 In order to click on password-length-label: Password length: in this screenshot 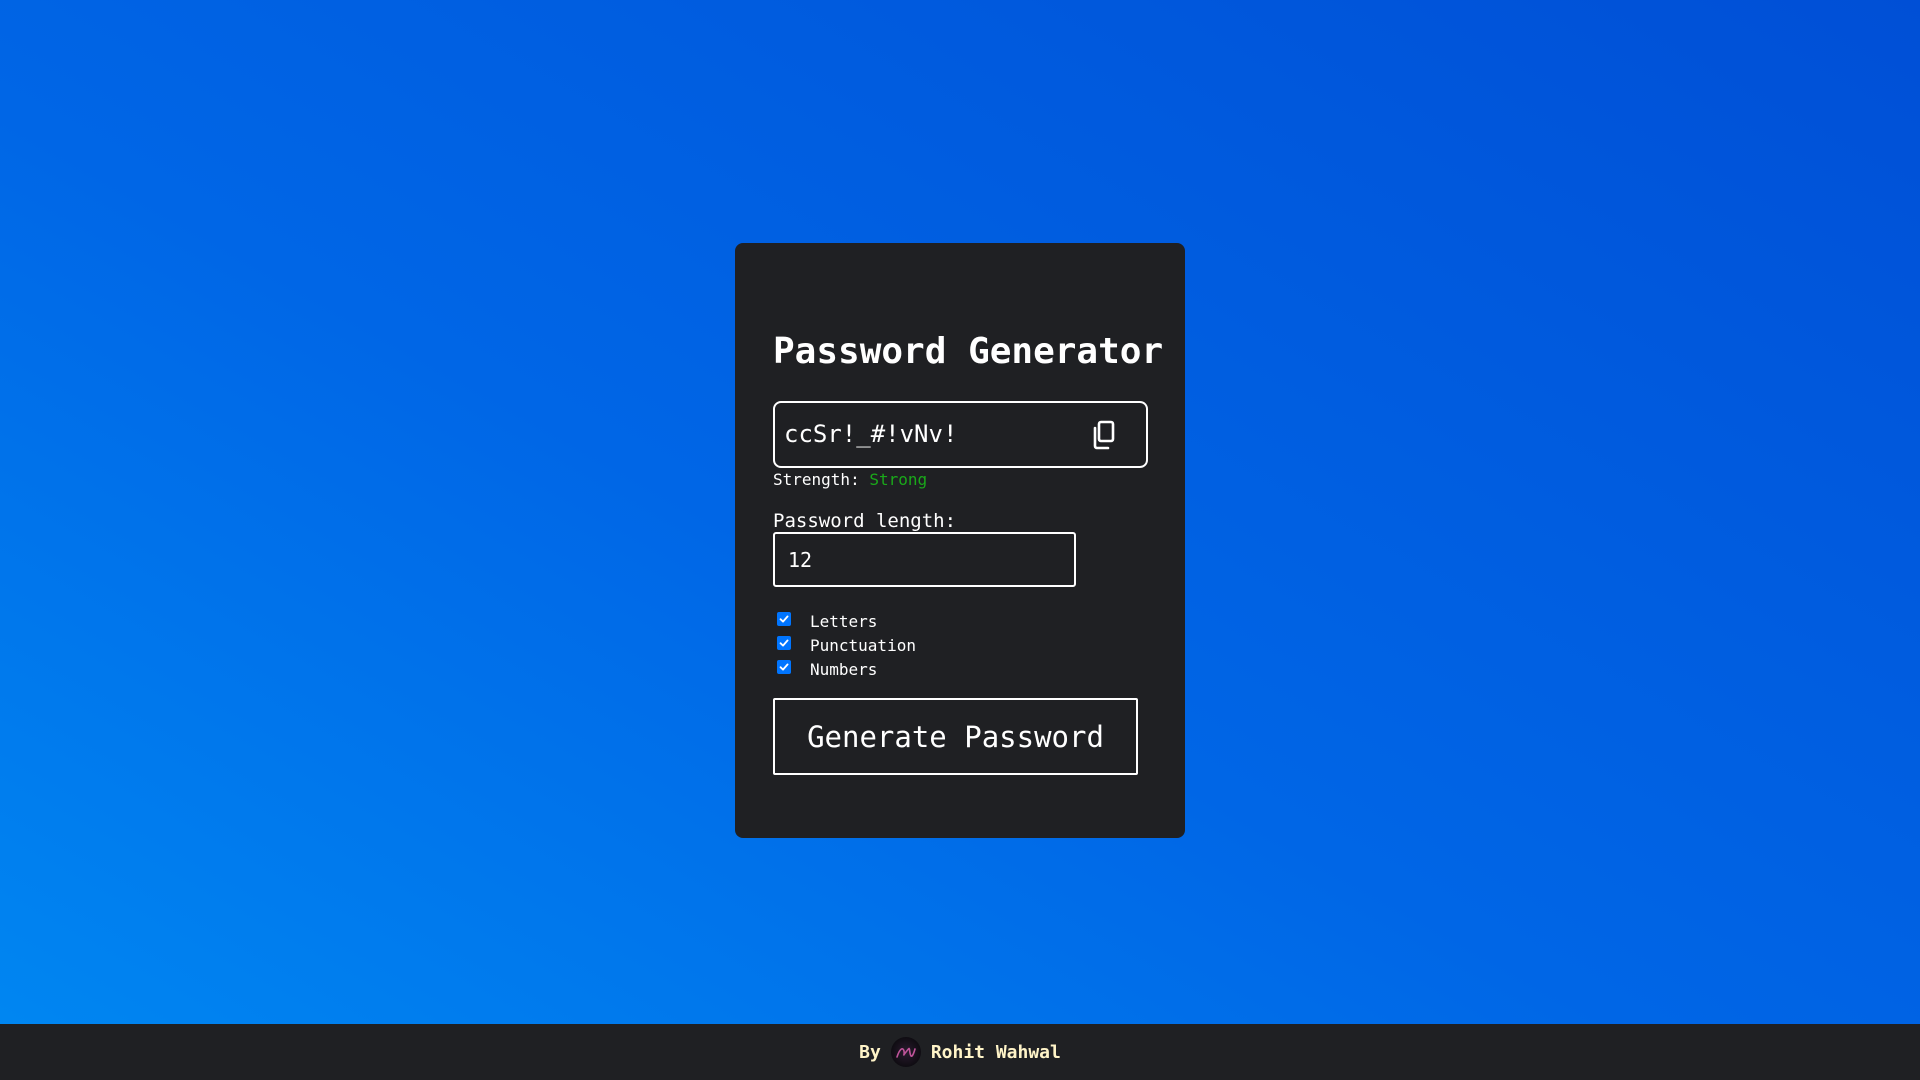, I will do `click(865, 521)`.